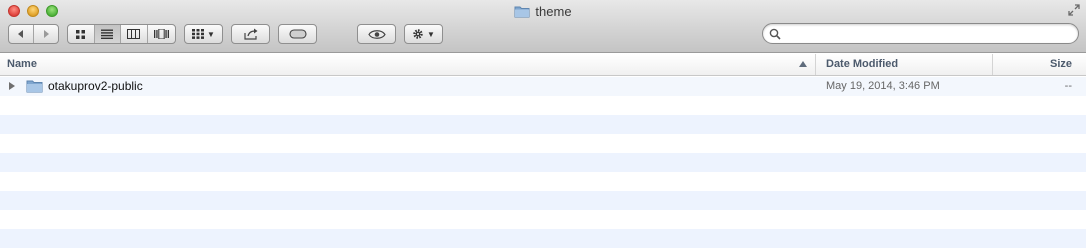  What do you see at coordinates (95, 86) in the screenshot?
I see `file-name: otakuprov2-public` at bounding box center [95, 86].